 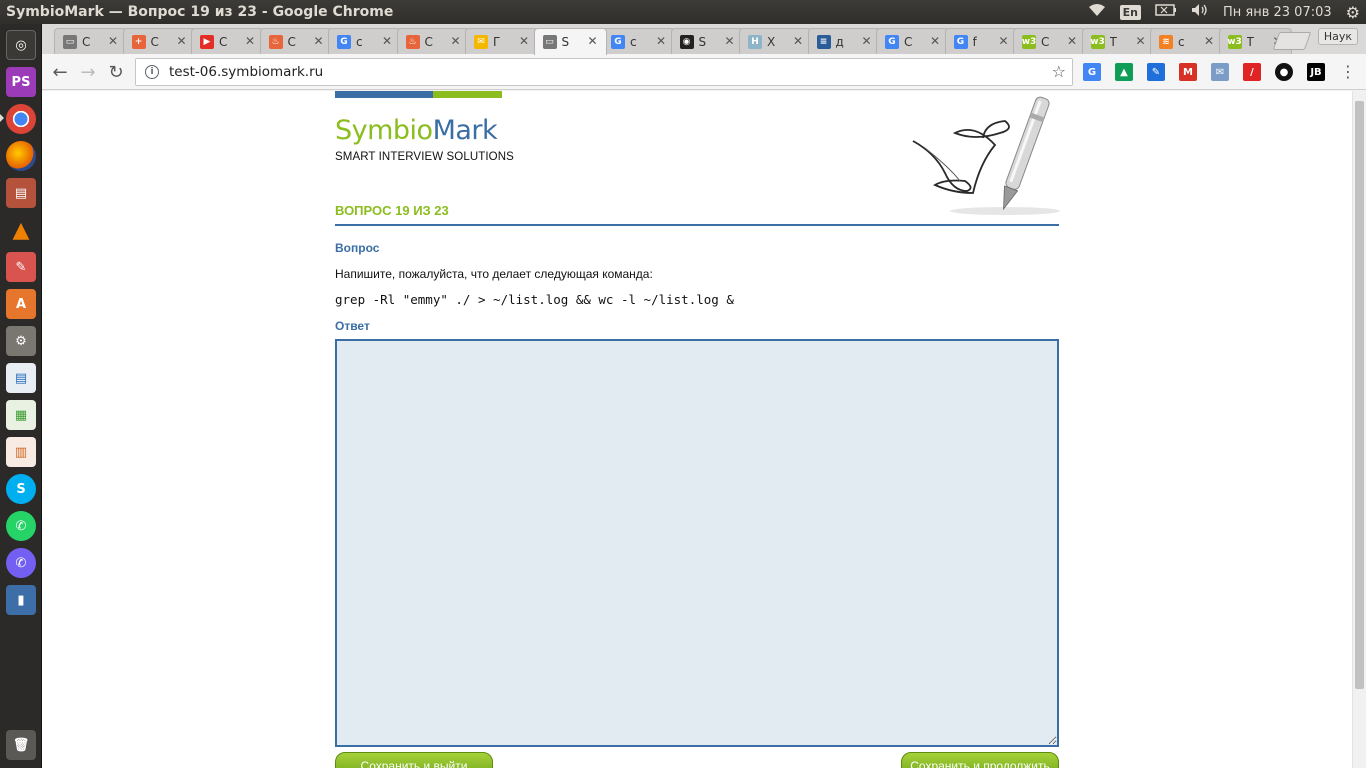 What do you see at coordinates (21, 745) in the screenshot?
I see `trash-icon: 🗑` at bounding box center [21, 745].